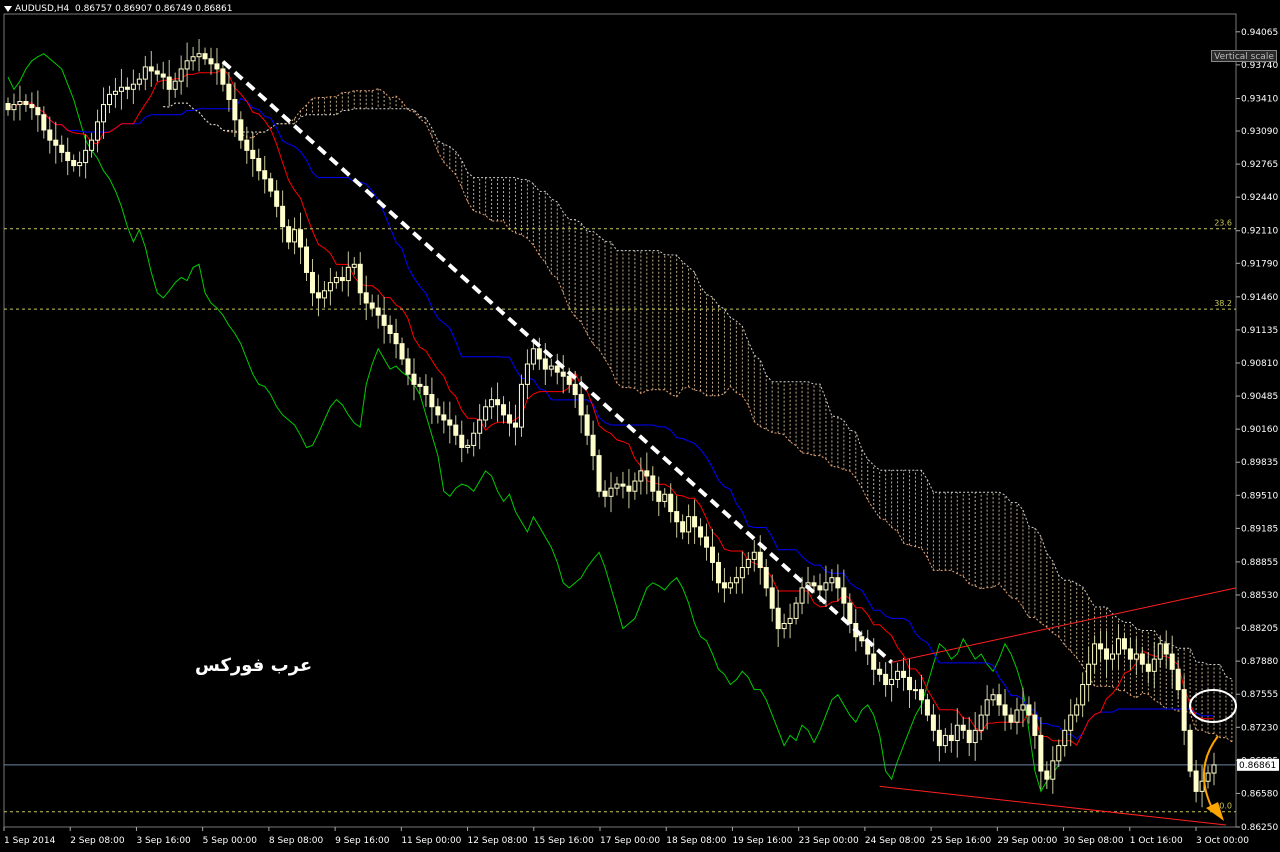 This screenshot has width=1280, height=852. I want to click on y-tick-label: 0.88530, so click(1259, 596).